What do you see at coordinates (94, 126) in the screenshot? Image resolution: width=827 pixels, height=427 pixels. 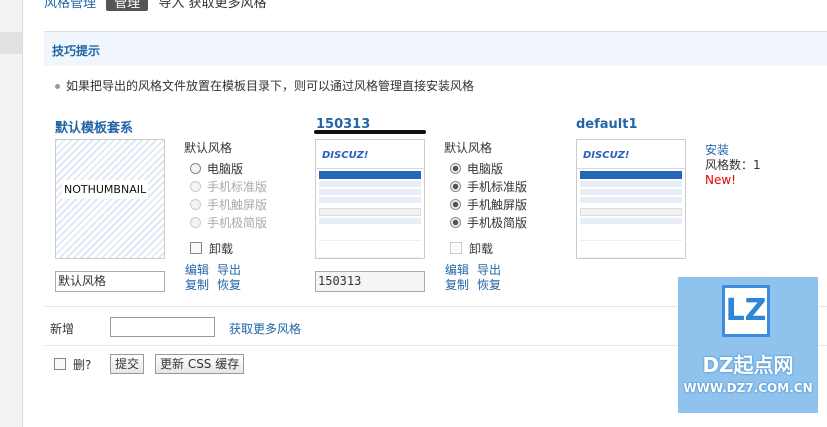 I see `style-name-default: 默认模板套系` at bounding box center [94, 126].